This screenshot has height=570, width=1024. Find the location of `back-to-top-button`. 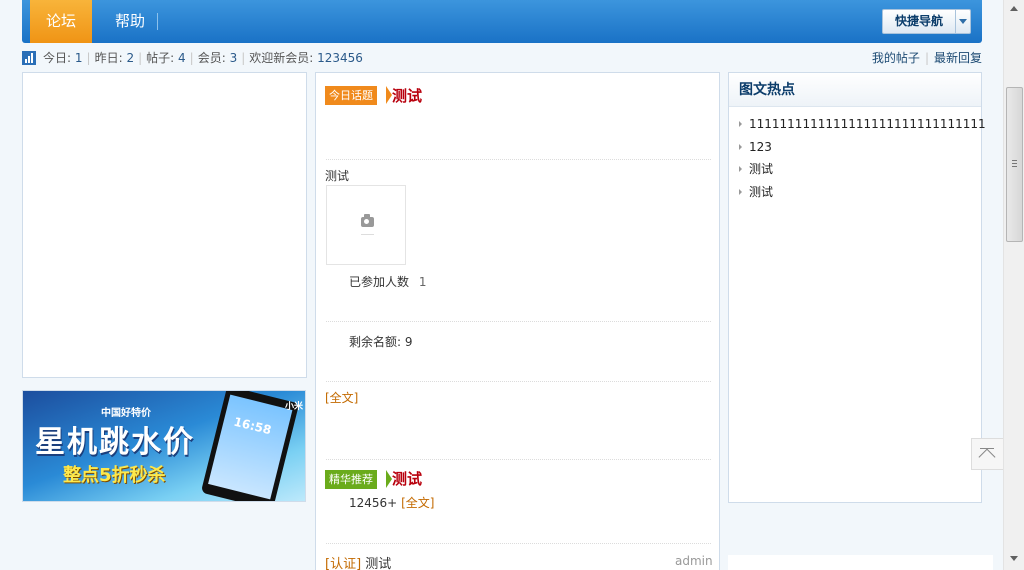

back-to-top-button is located at coordinates (987, 454).